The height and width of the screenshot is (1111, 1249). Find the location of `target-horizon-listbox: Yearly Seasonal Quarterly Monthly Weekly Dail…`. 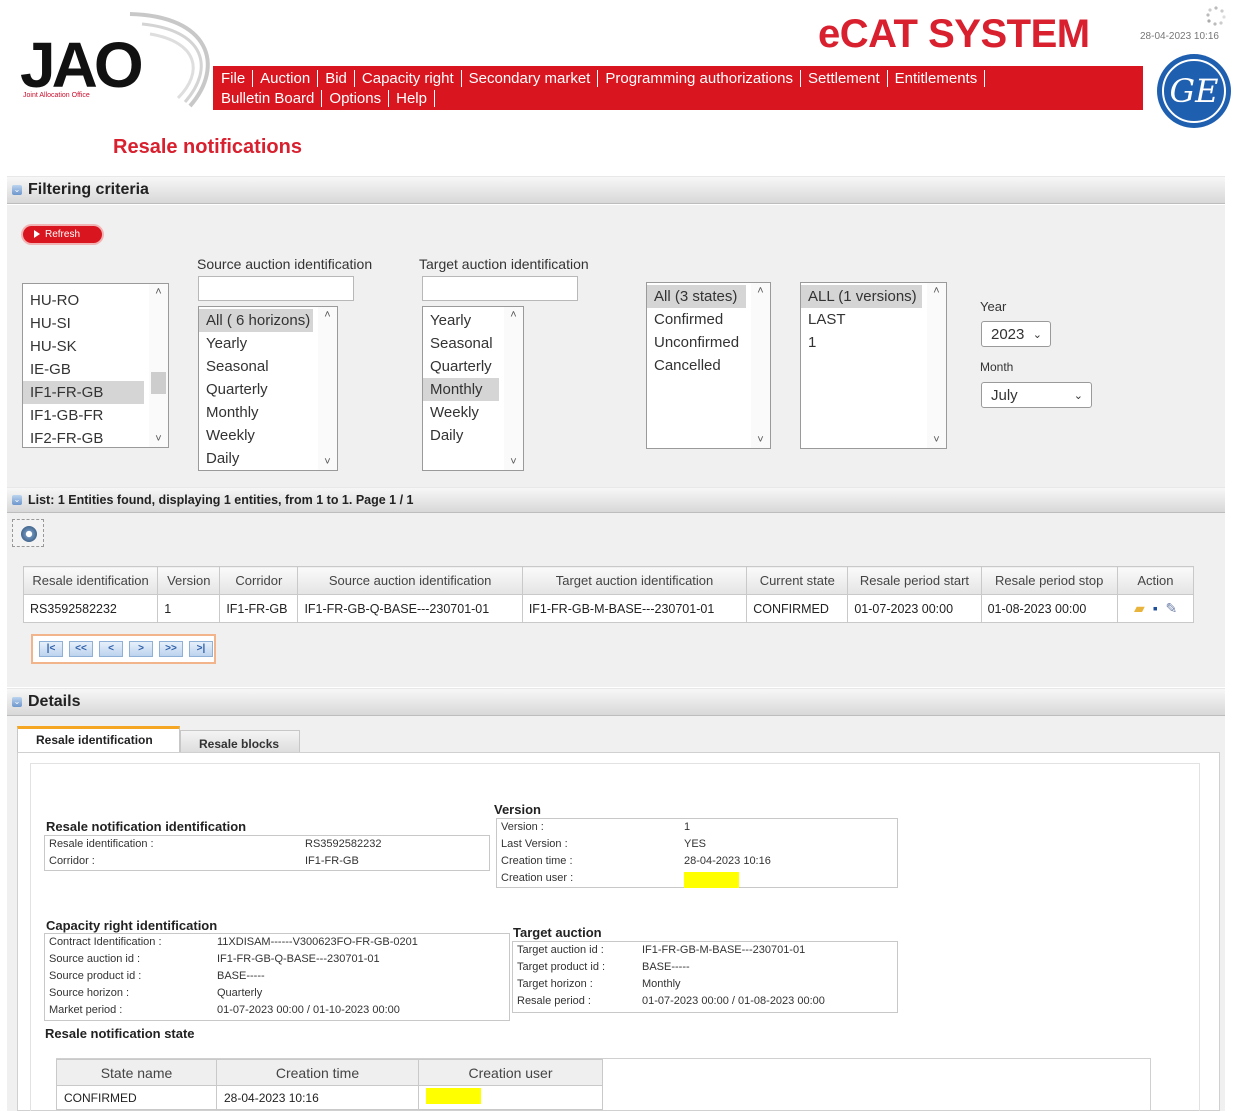

target-horizon-listbox: Yearly Seasonal Quarterly Monthly Weekly Dail… is located at coordinates (473, 388).